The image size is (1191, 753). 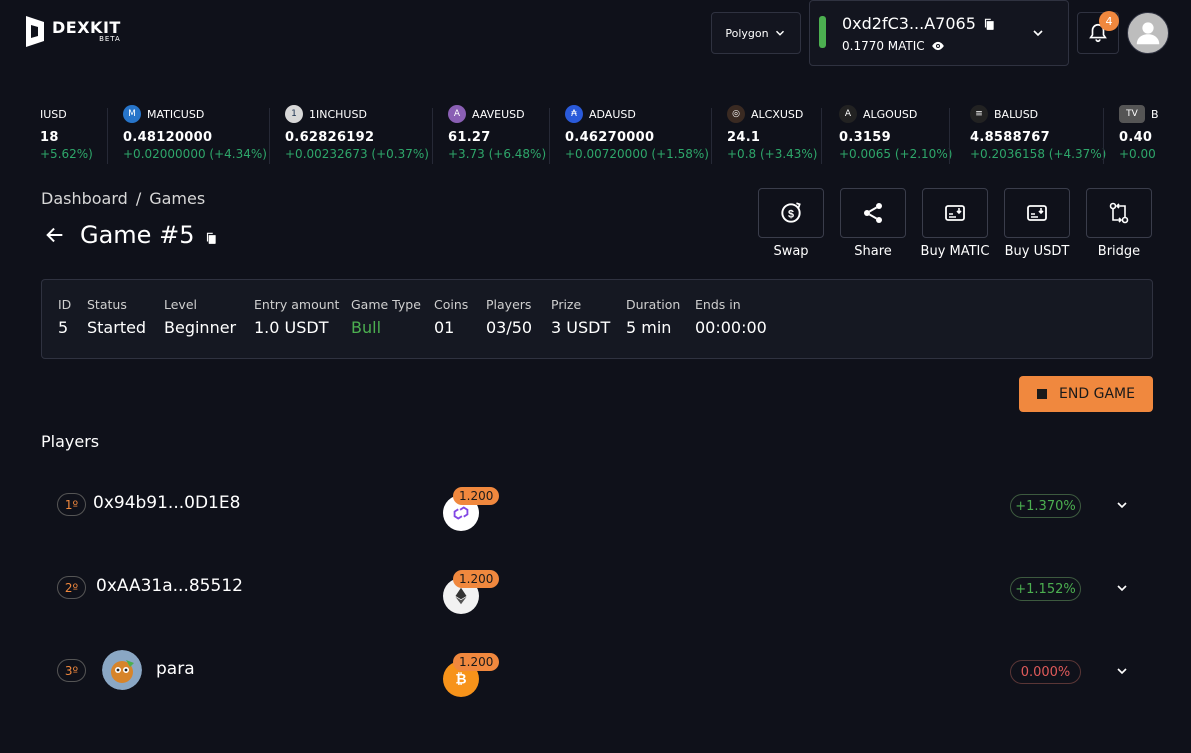 What do you see at coordinates (1037, 213) in the screenshot?
I see `buy-icon` at bounding box center [1037, 213].